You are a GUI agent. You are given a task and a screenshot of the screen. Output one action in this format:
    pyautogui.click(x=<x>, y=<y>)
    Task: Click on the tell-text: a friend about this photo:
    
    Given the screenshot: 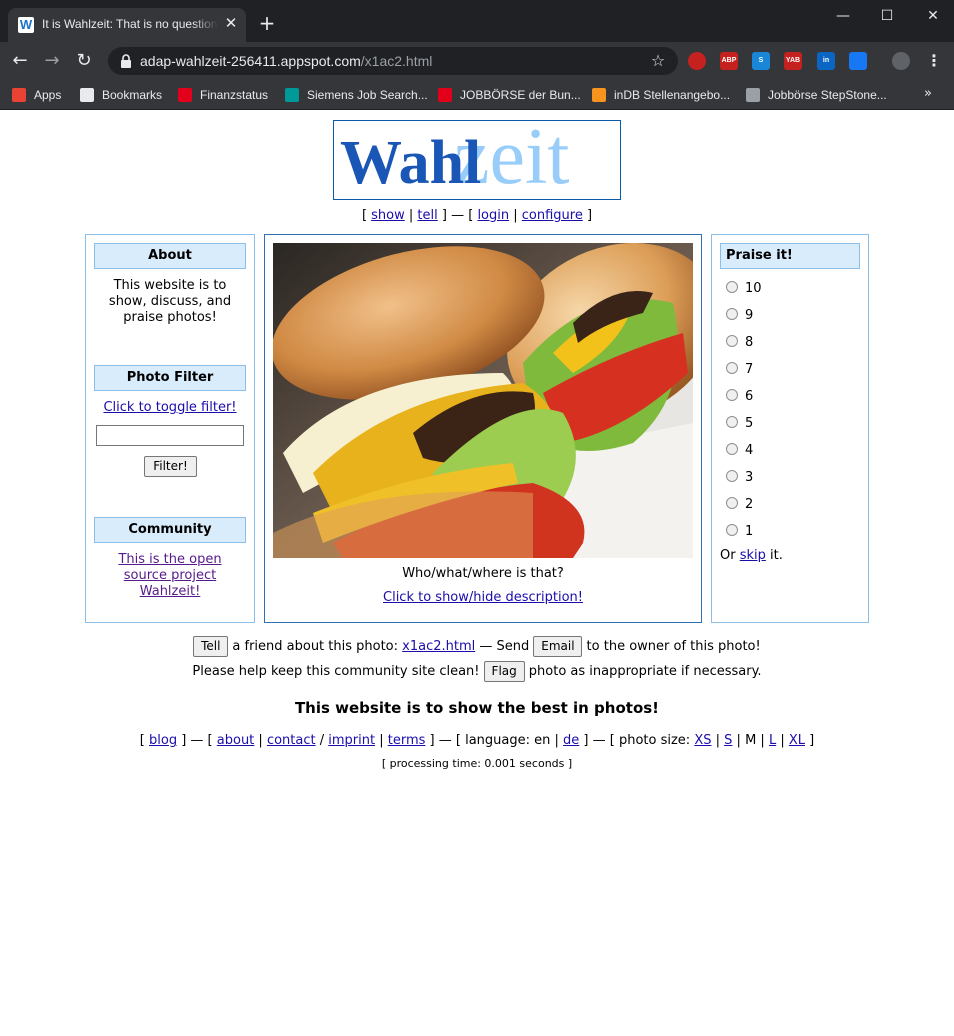 What is the action you would take?
    pyautogui.click(x=315, y=646)
    